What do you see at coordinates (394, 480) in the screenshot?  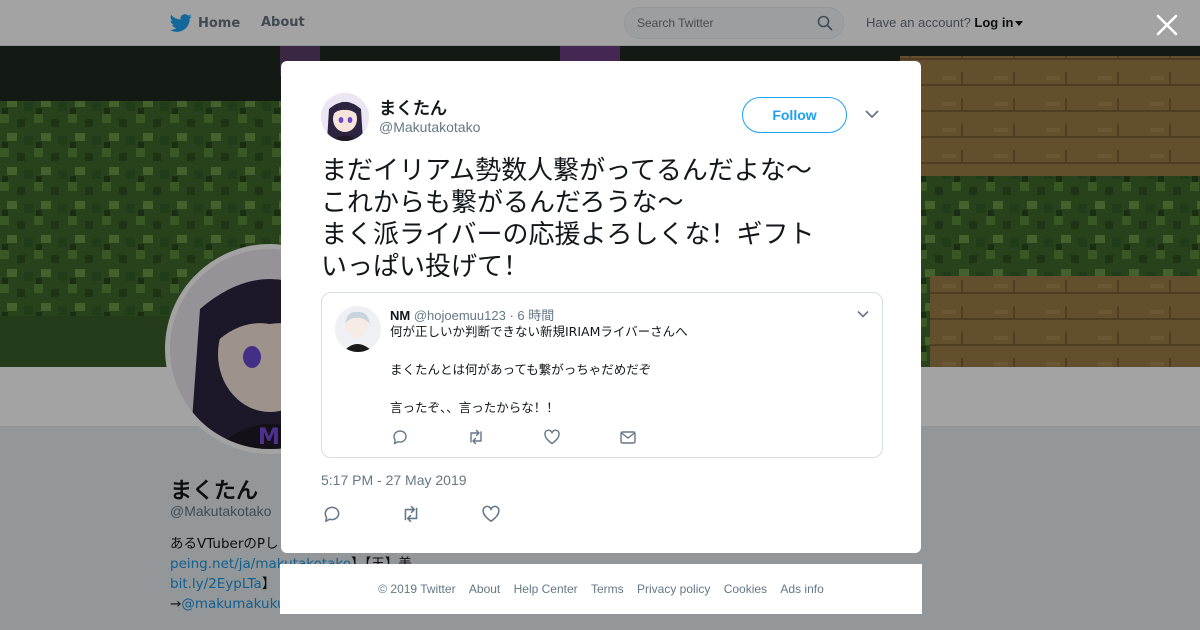 I see `tweet-timestamp: 5:17 PM - 27 May 2019` at bounding box center [394, 480].